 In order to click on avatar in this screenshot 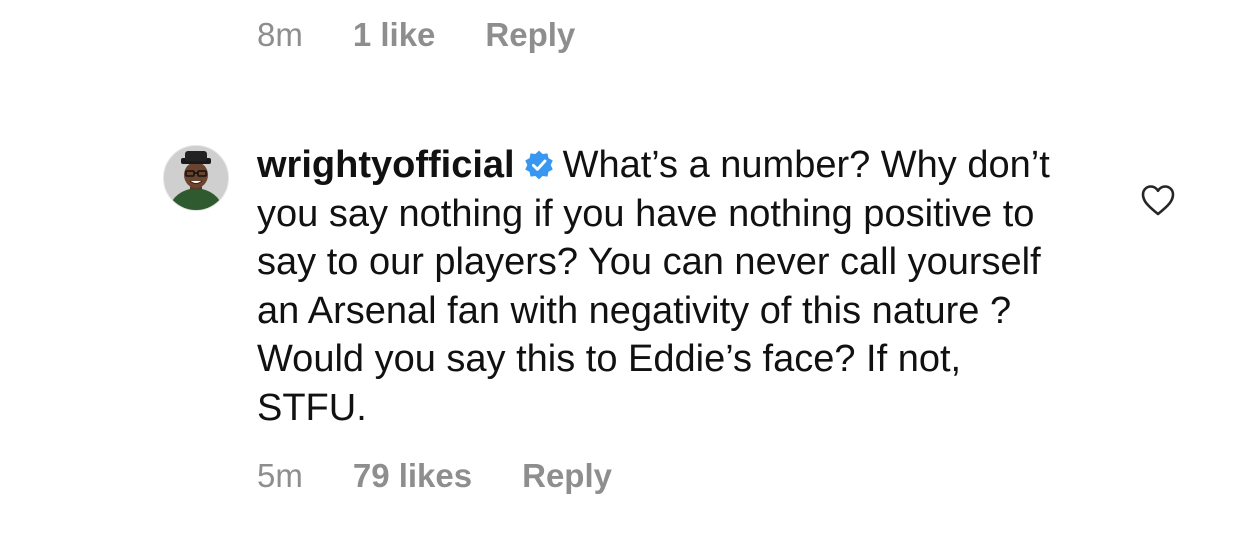, I will do `click(196, 178)`.